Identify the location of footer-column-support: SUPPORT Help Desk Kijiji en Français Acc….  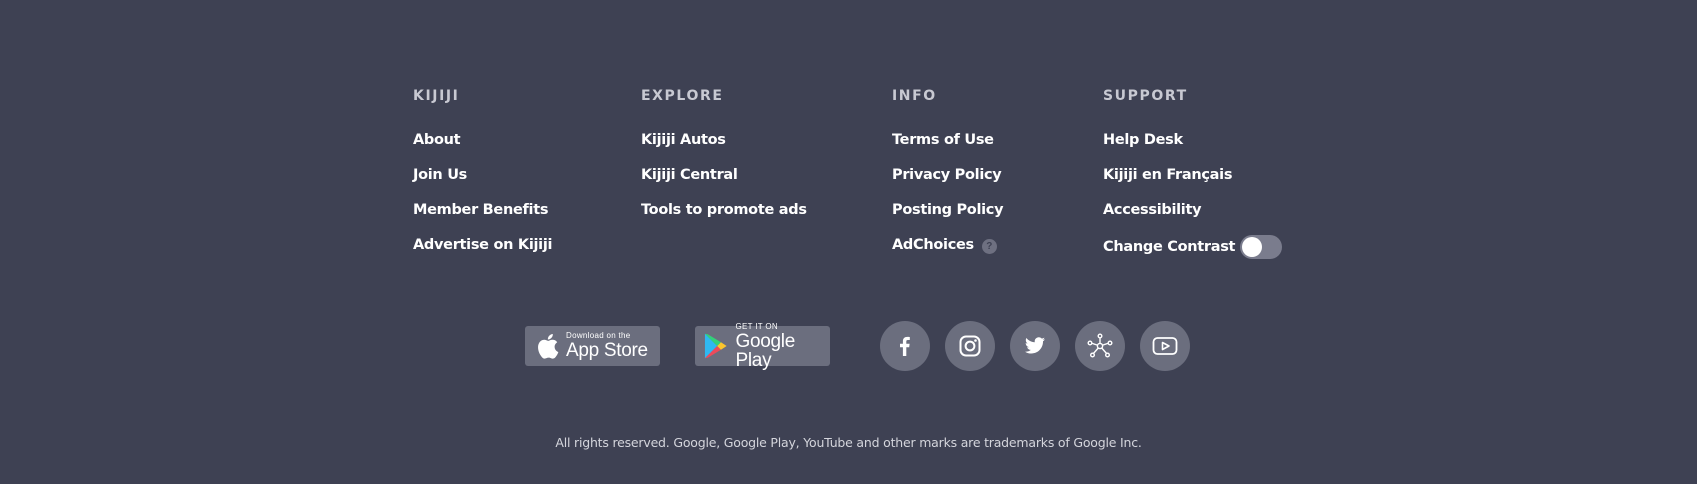
(1192, 181).